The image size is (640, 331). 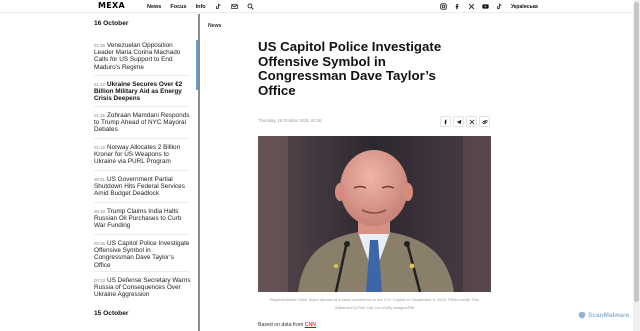 I want to click on top-bar: MEXA News Focus Info Українська, so click(x=320, y=6).